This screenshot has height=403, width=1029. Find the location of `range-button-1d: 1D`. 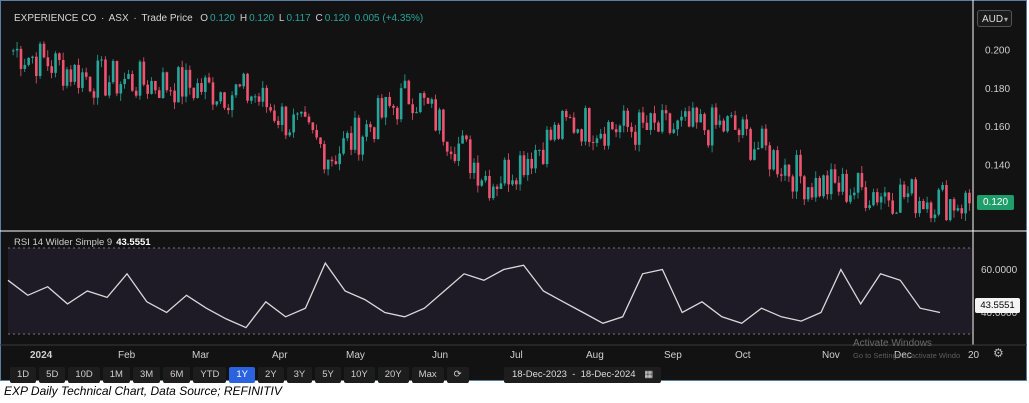

range-button-1d: 1D is located at coordinates (23, 375).